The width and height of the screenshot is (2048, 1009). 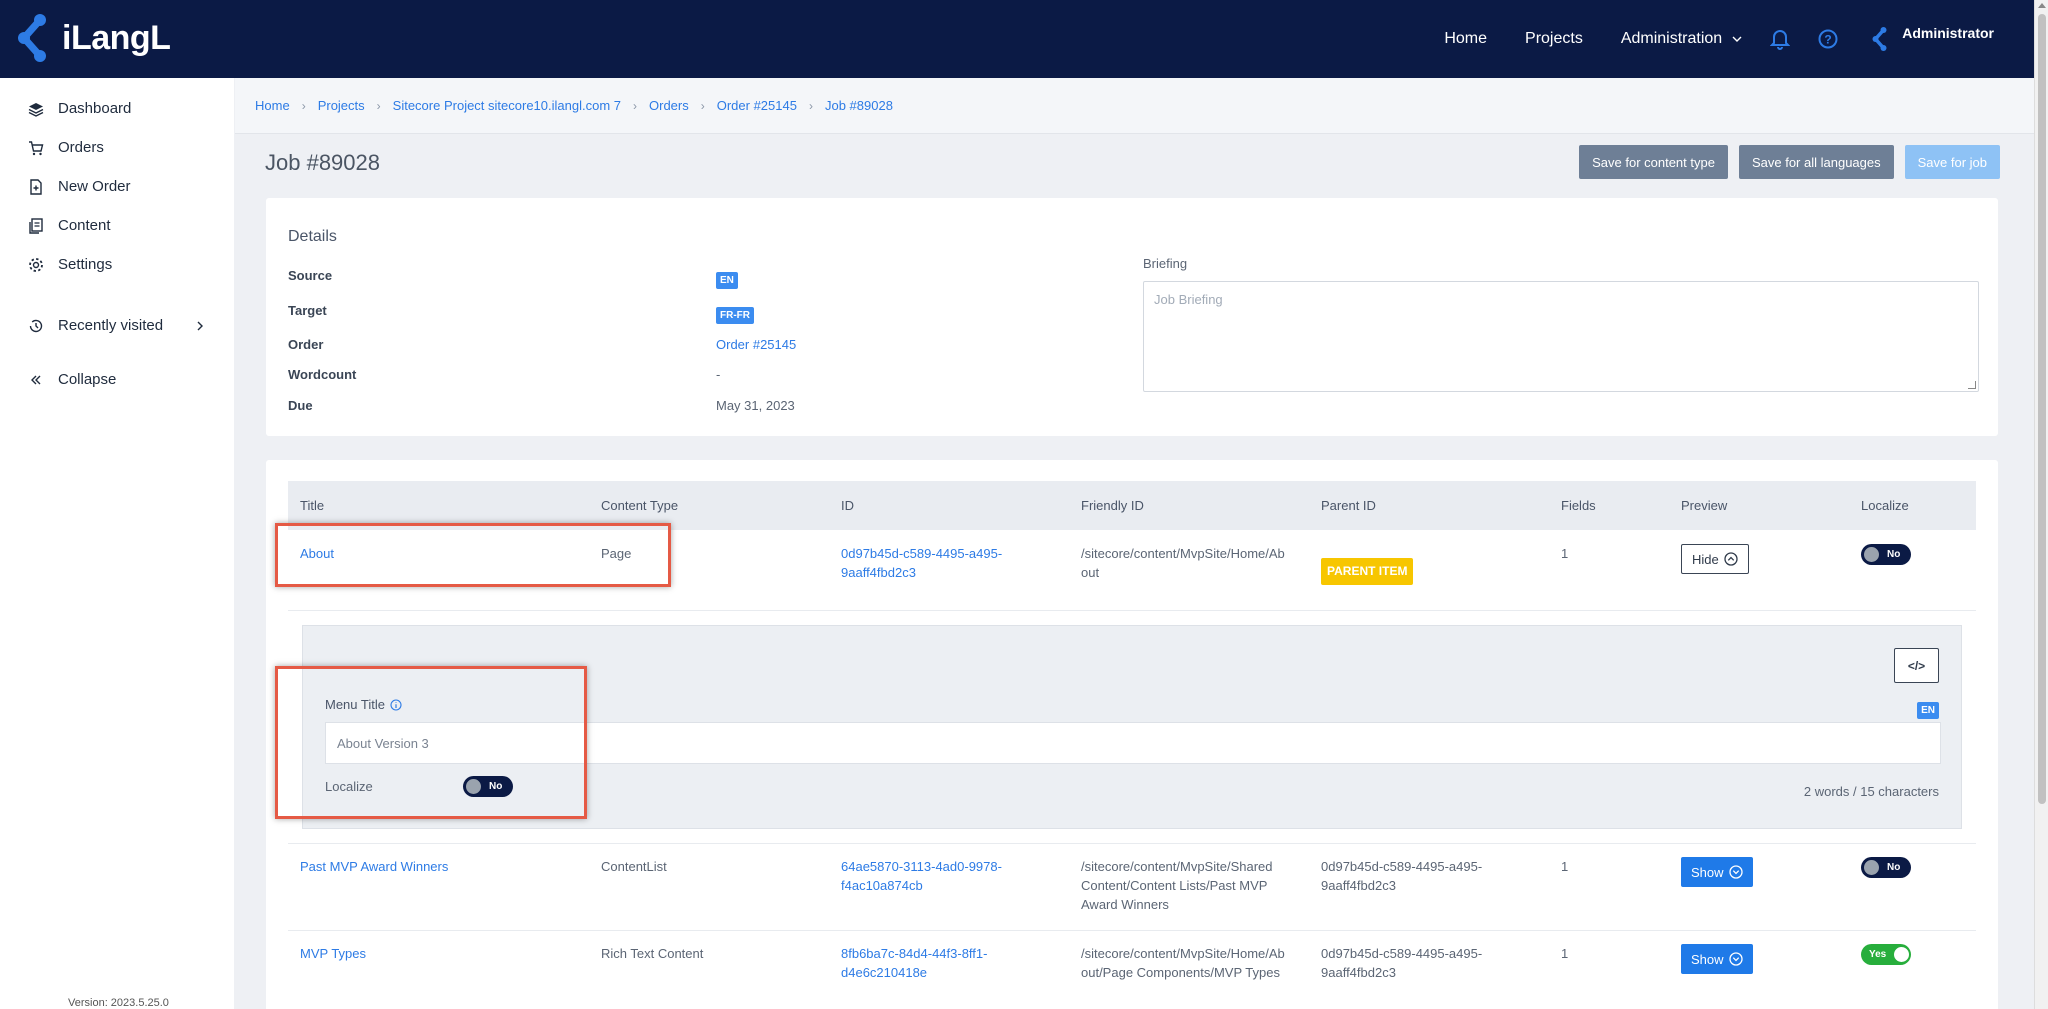 I want to click on localize-toggle: Yes, so click(x=1886, y=954).